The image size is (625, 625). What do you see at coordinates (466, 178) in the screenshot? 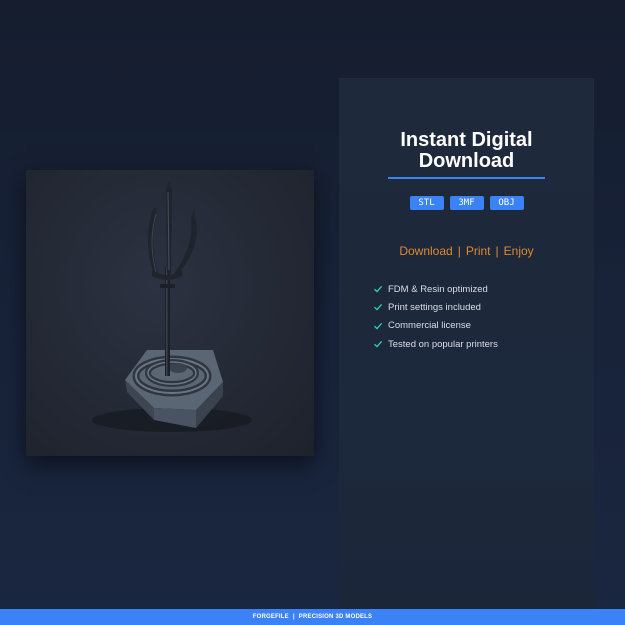
I see `title-underline` at bounding box center [466, 178].